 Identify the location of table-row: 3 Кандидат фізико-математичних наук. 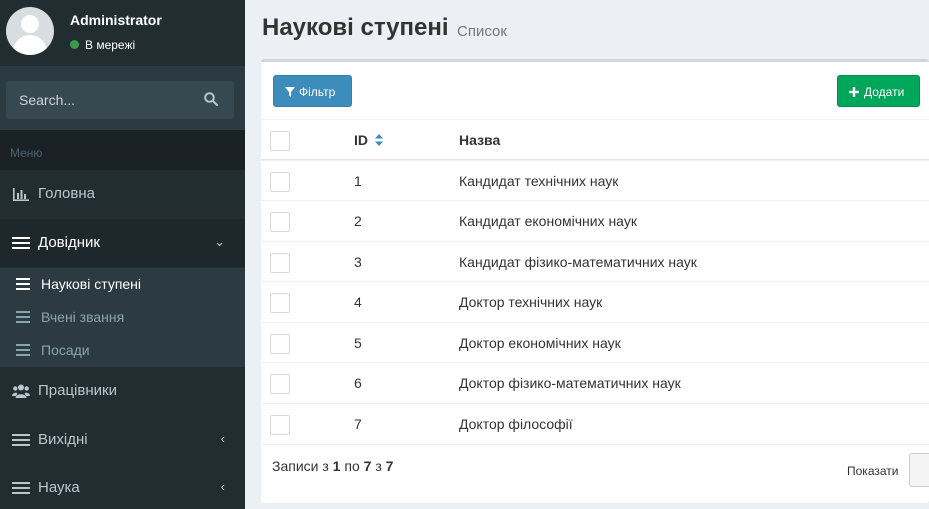
(595, 261).